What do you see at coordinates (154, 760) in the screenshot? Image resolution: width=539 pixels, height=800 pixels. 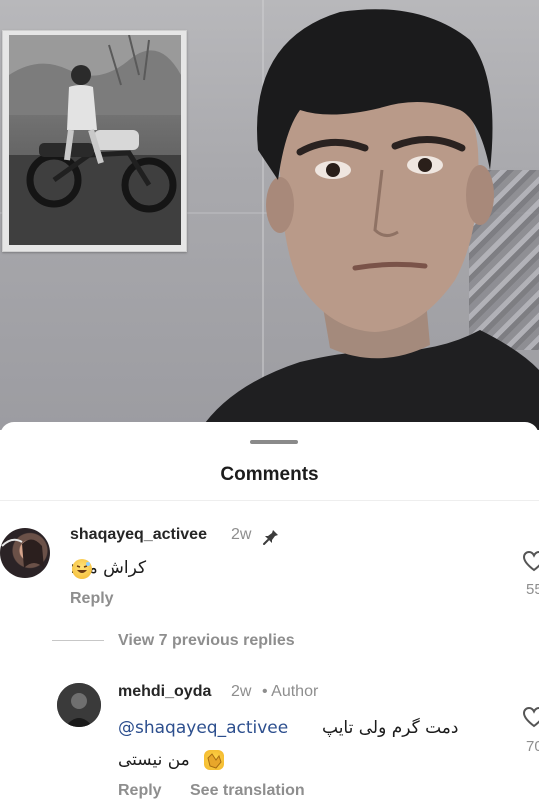 I see `reply-text-line2: من نیستی` at bounding box center [154, 760].